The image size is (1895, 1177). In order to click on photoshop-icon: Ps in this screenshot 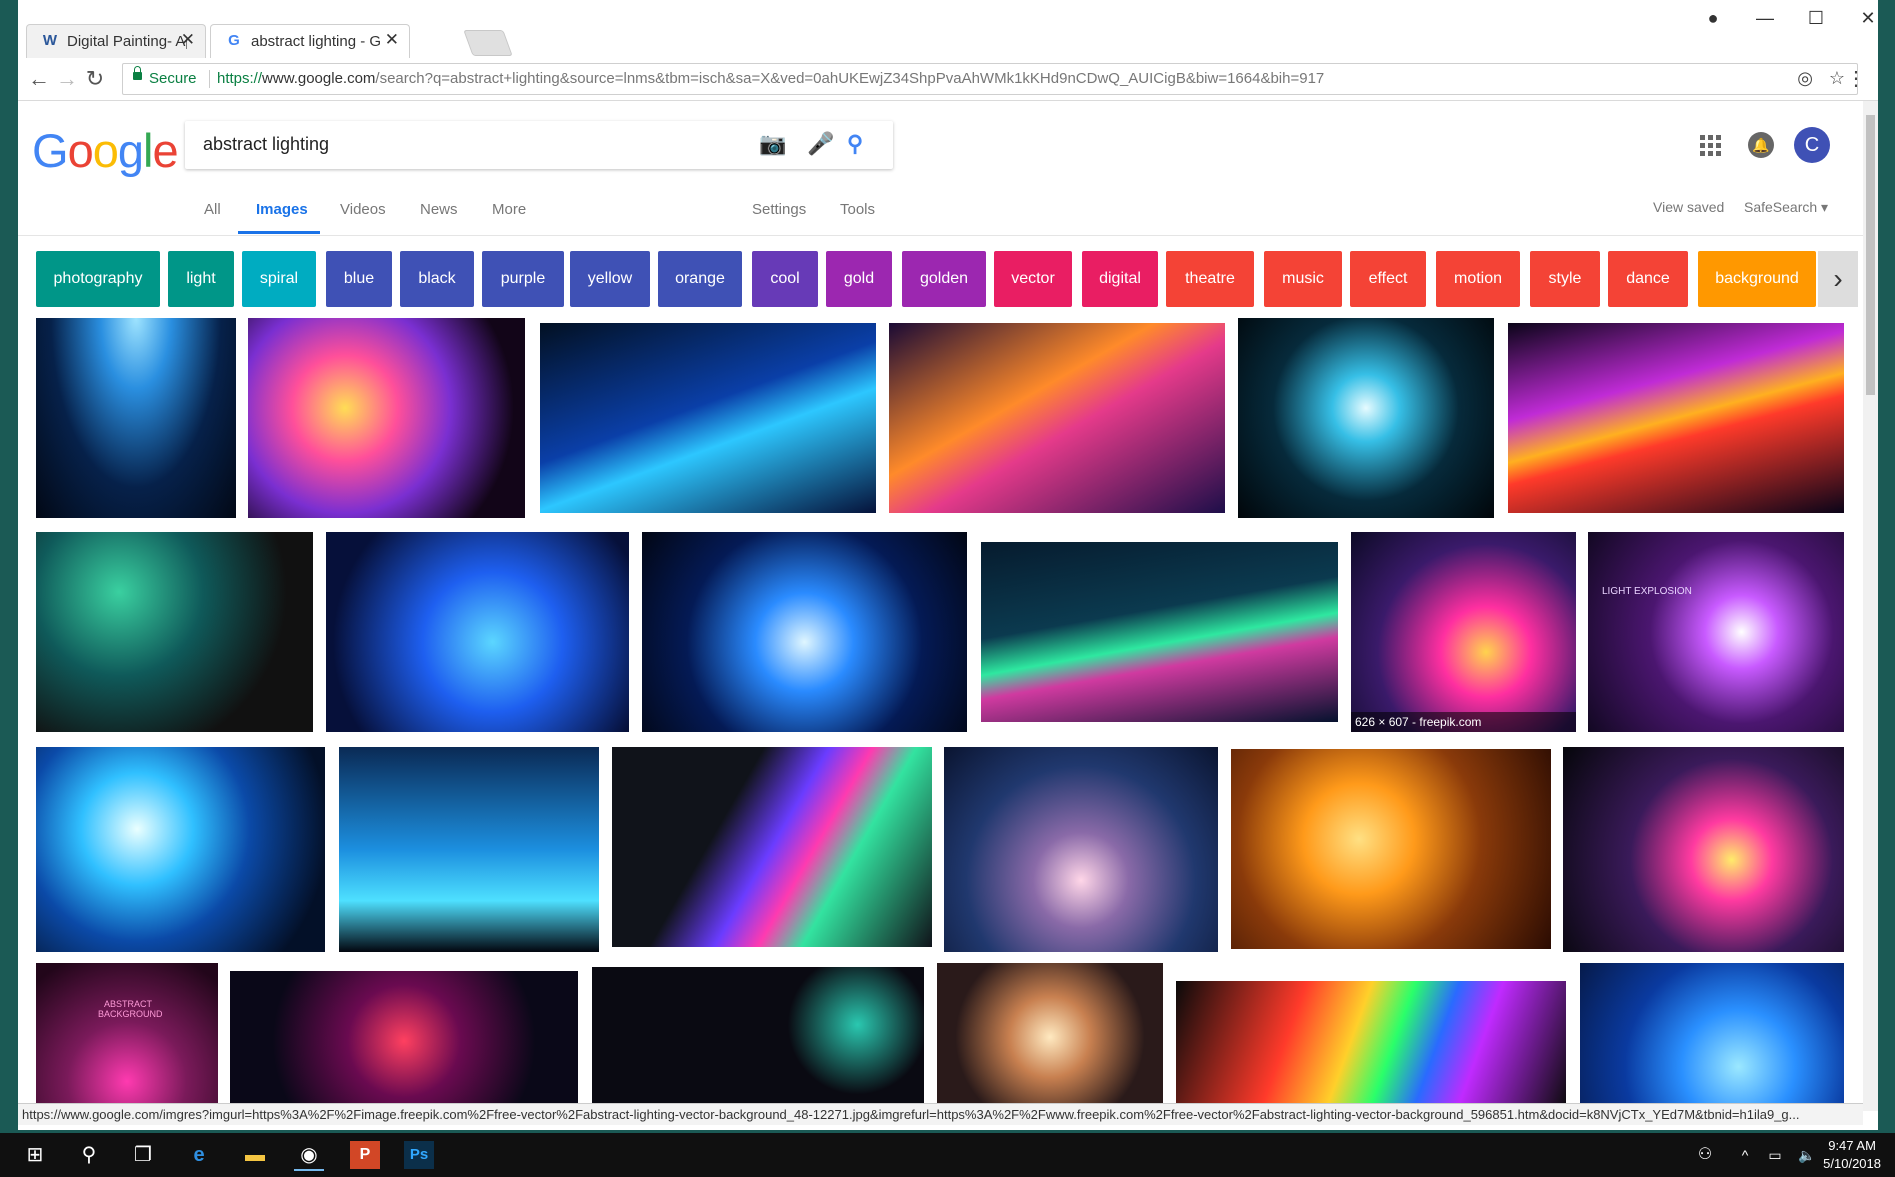, I will do `click(419, 1155)`.